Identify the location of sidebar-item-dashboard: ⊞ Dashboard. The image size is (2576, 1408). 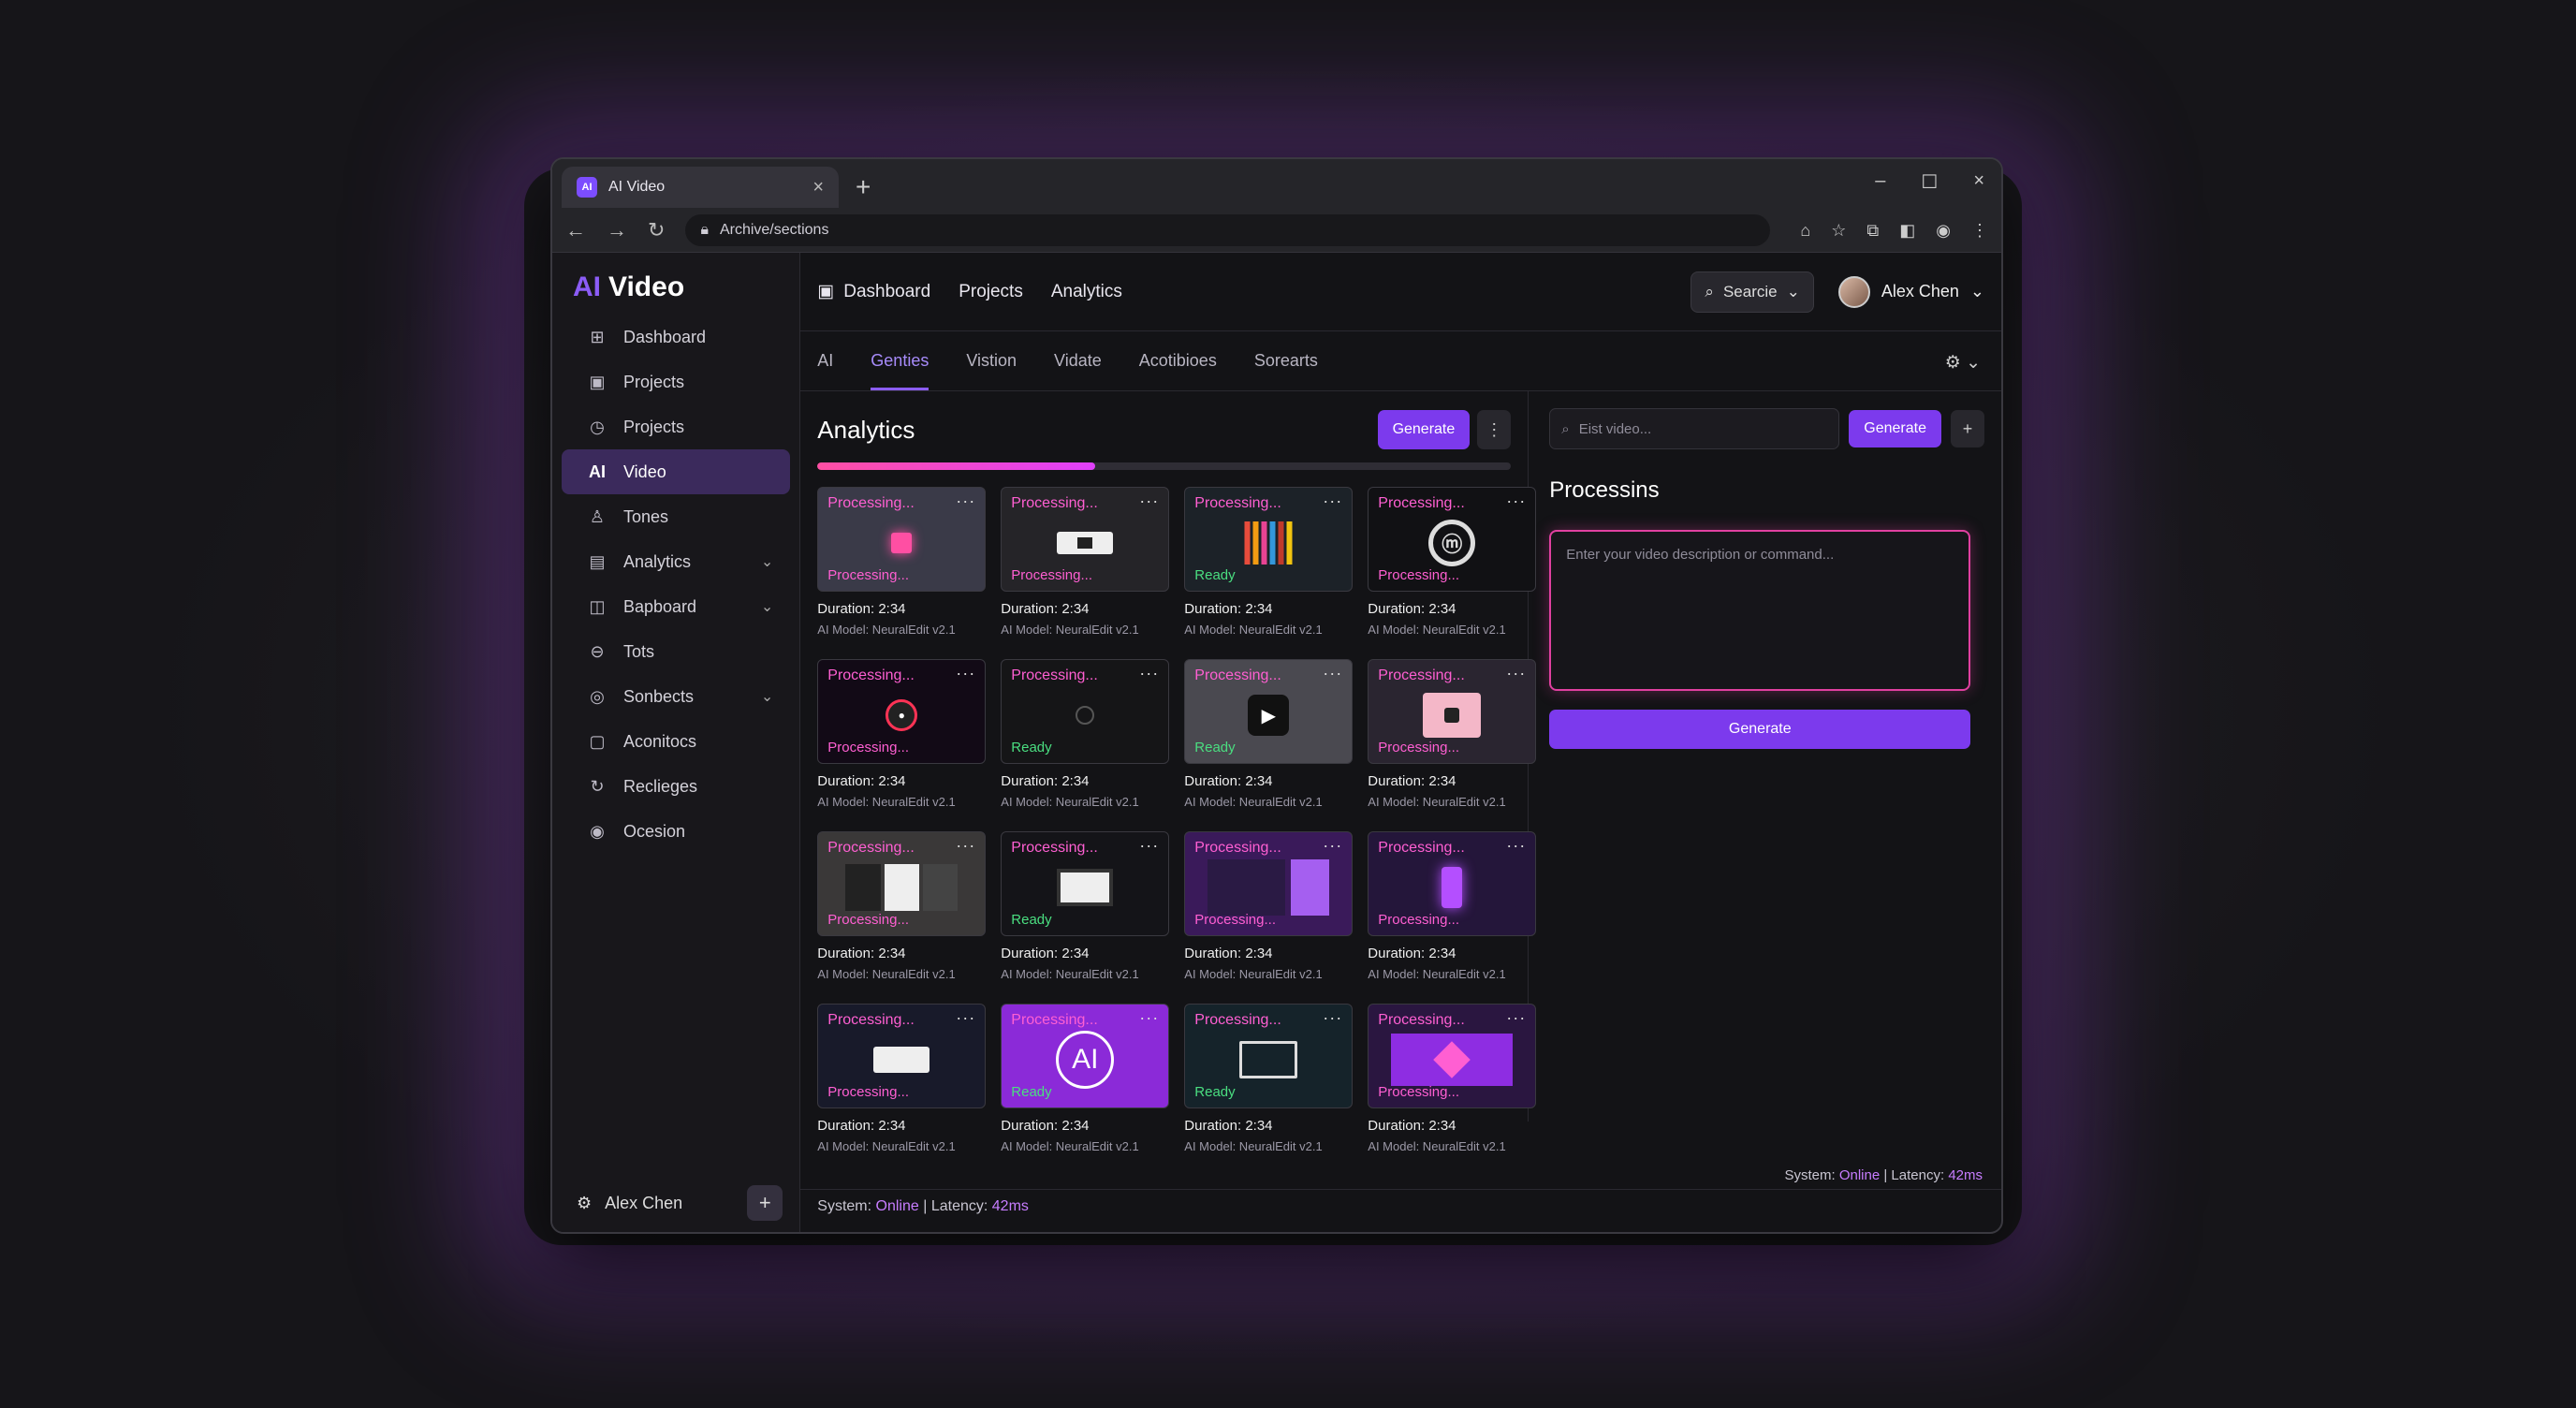
(676, 337).